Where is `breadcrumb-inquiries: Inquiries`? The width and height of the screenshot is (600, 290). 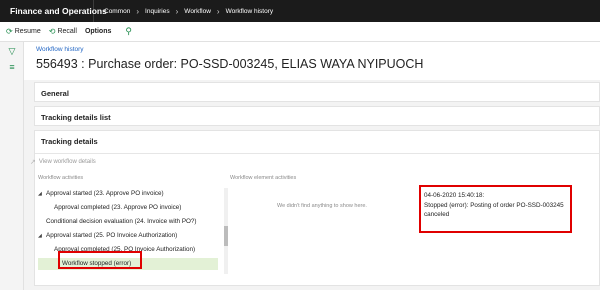 breadcrumb-inquiries: Inquiries is located at coordinates (157, 11).